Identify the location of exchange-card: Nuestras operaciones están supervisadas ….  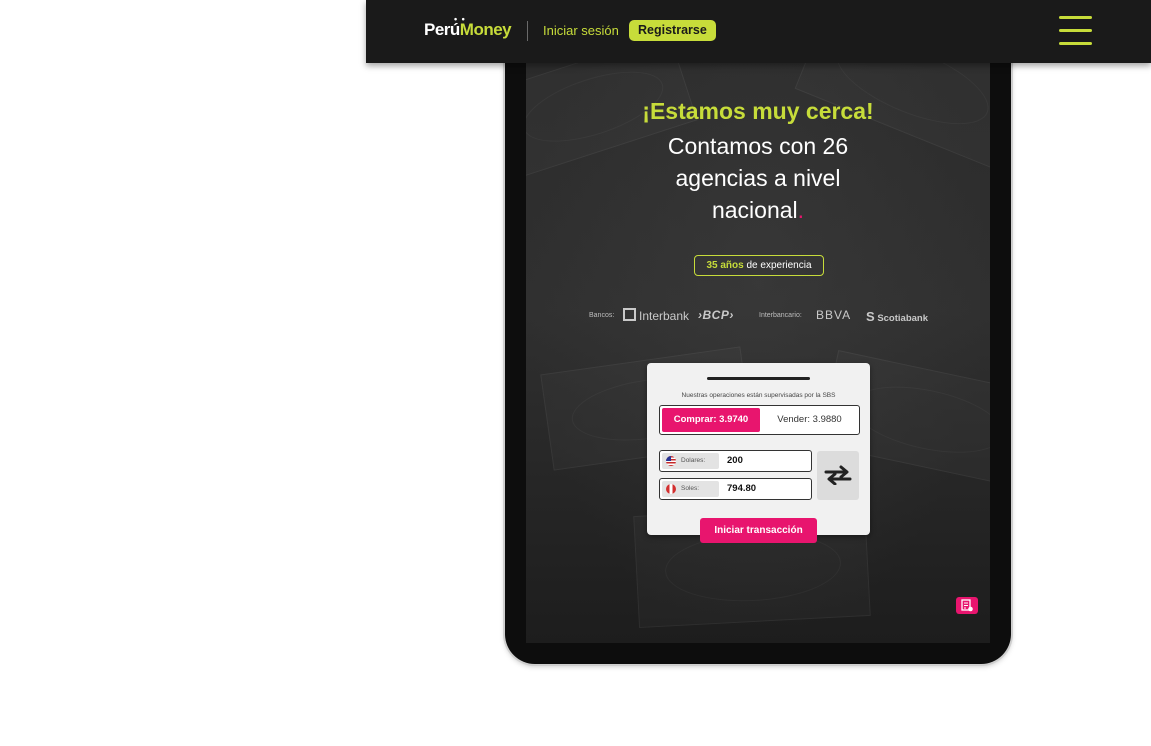
(758, 453).